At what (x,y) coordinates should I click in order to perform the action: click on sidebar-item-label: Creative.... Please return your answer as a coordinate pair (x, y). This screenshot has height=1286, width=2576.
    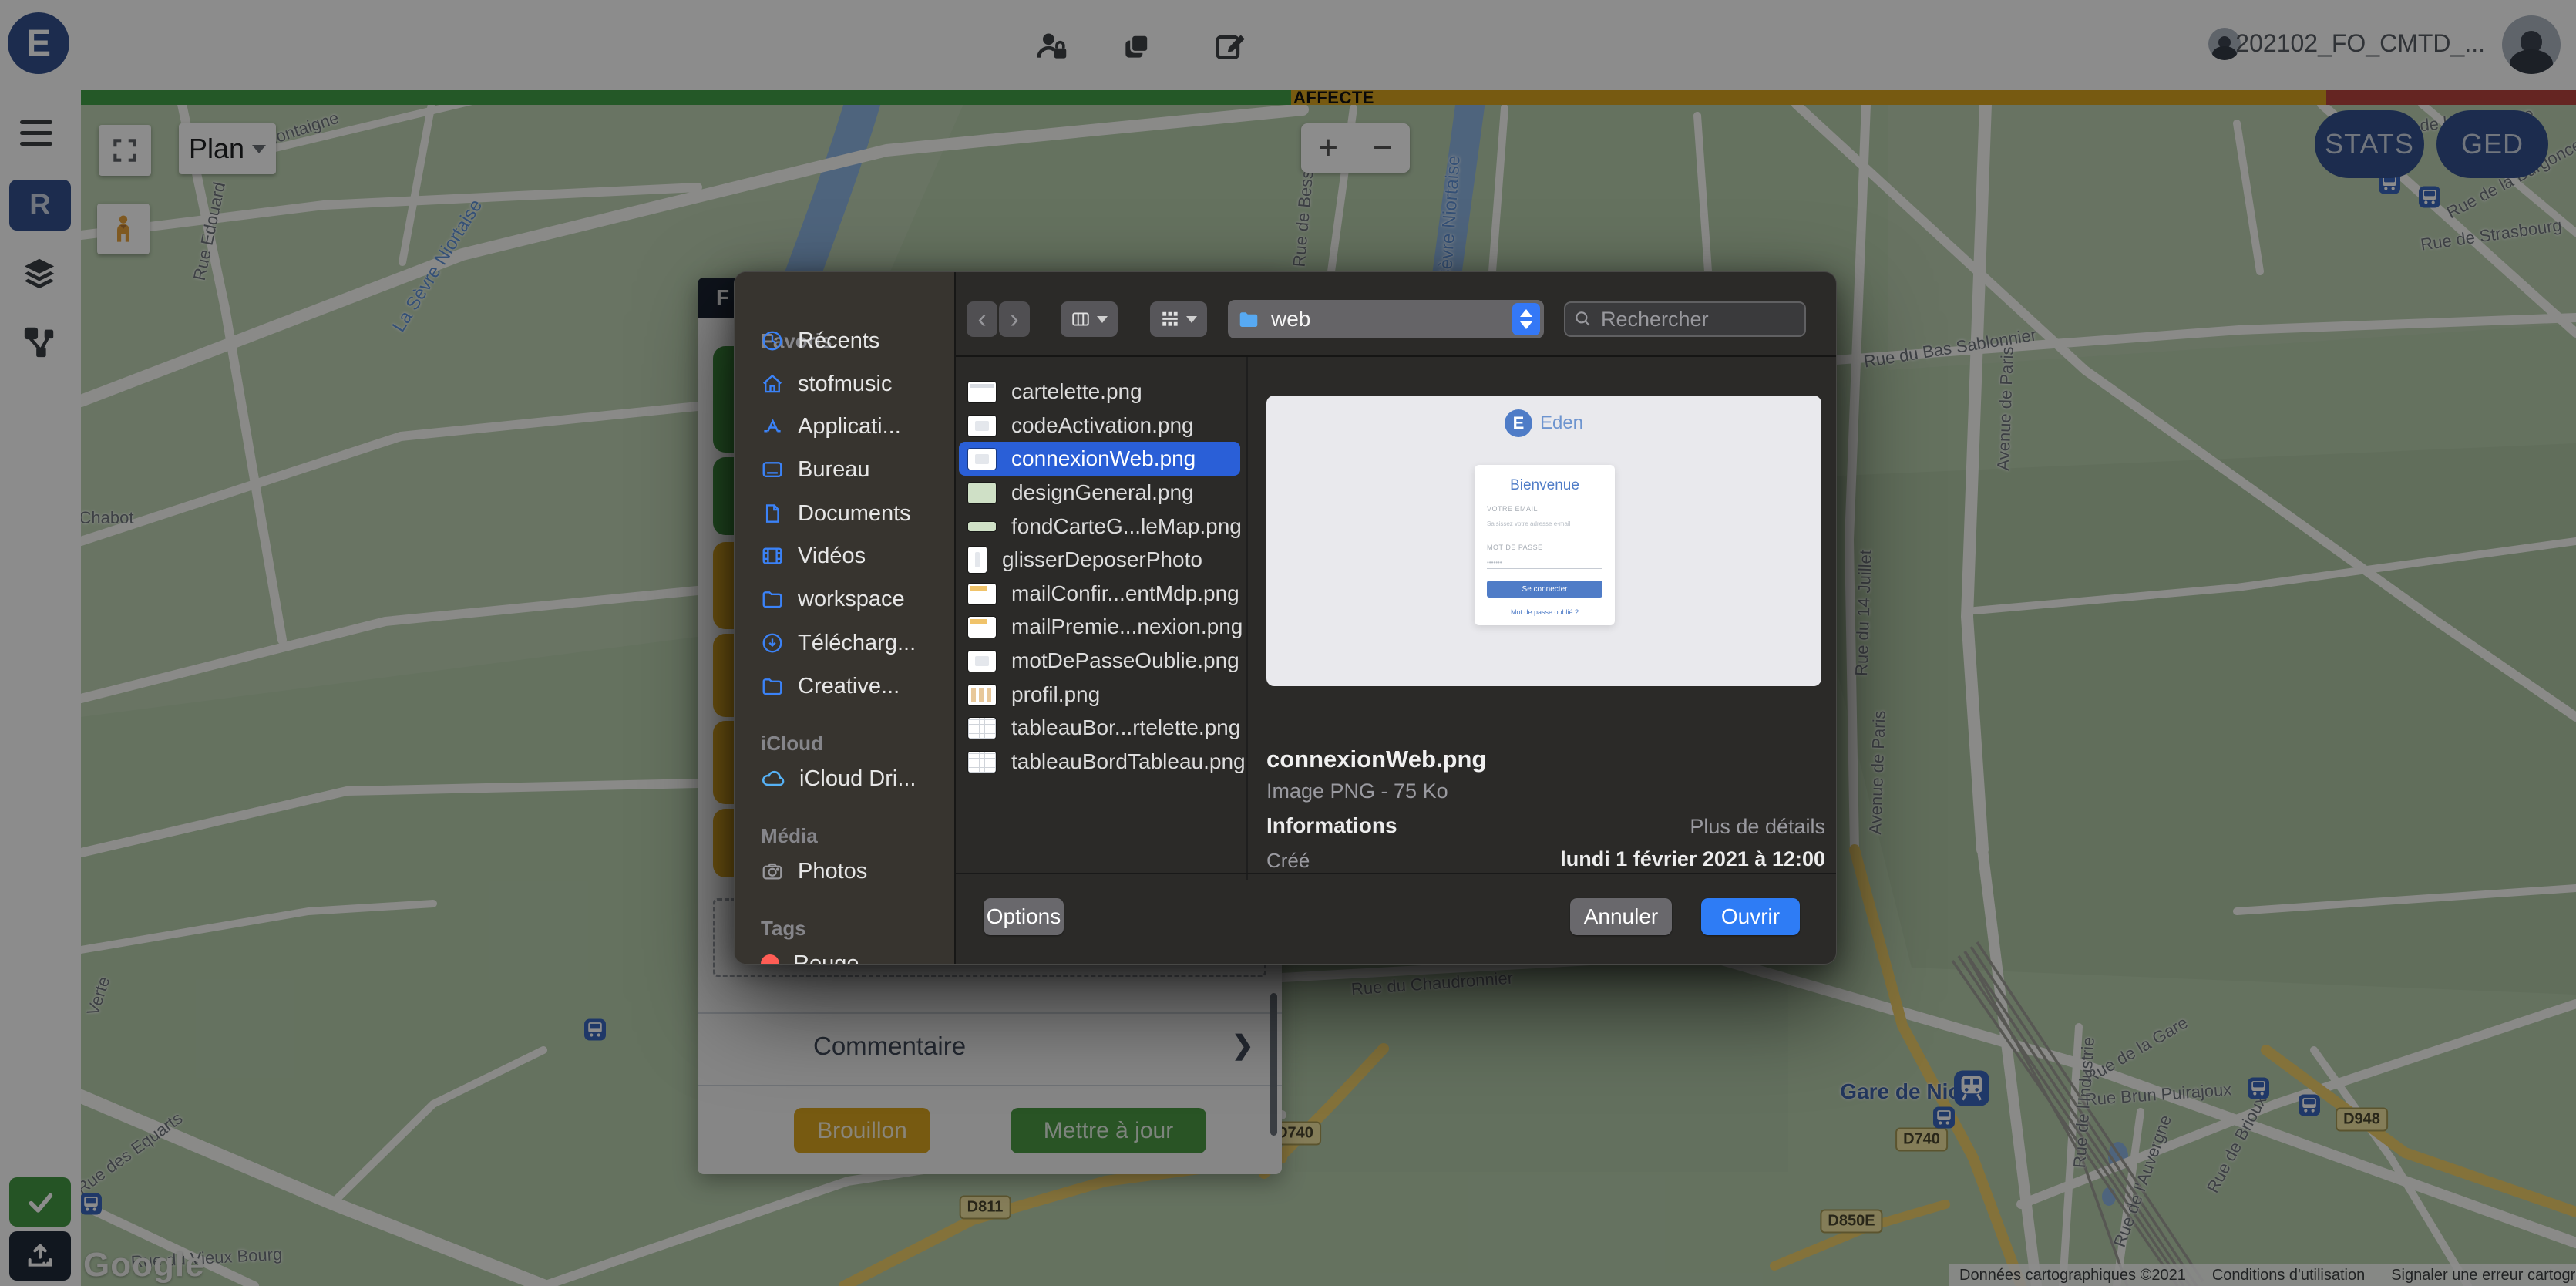
    Looking at the image, I should click on (849, 686).